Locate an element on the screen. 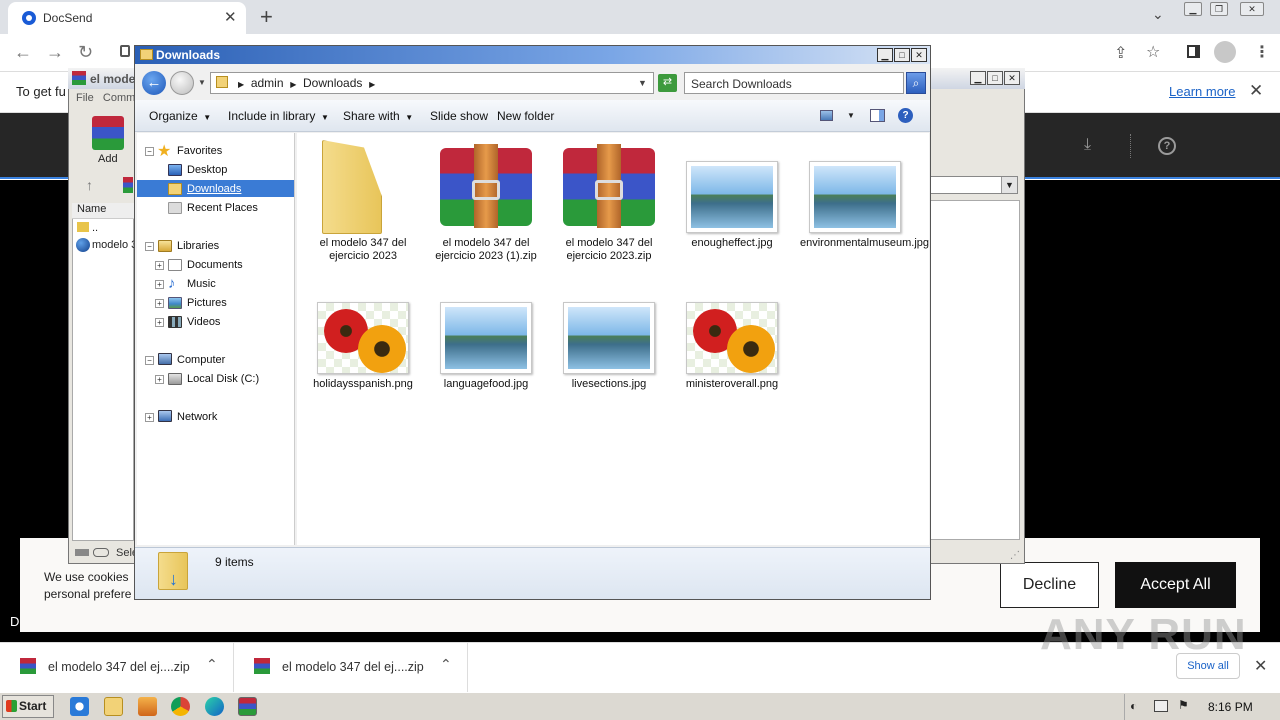  new-tab-button: + is located at coordinates (266, 17).